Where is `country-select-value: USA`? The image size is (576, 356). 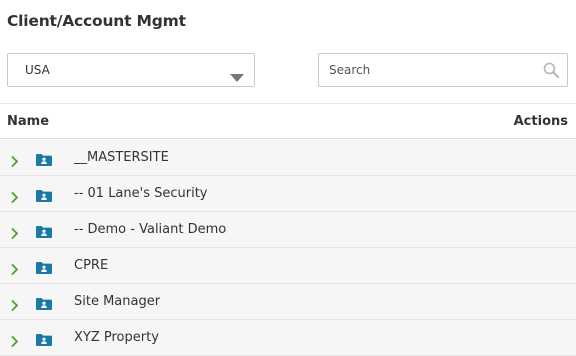
country-select-value: USA is located at coordinates (37, 70).